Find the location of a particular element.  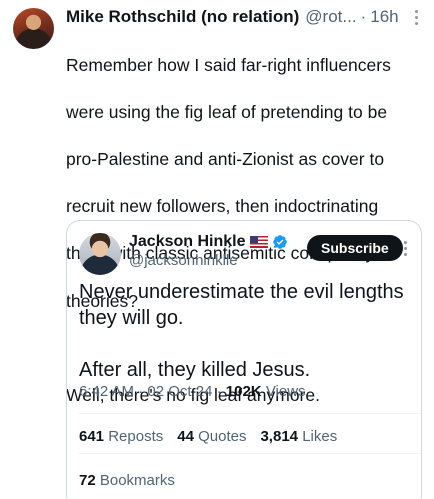

bookmarks-stat: 72 Bookmarks is located at coordinates (127, 480).